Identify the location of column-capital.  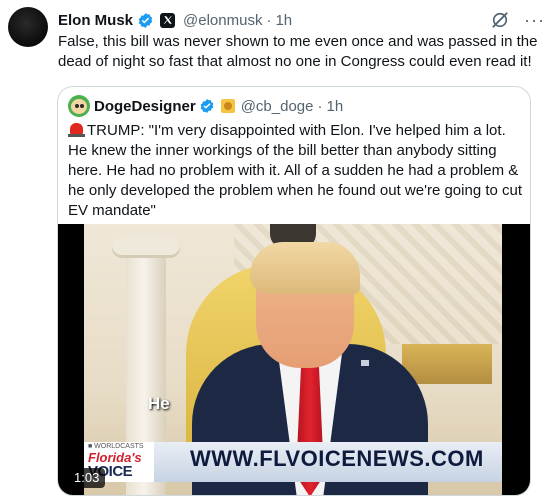
(146, 248).